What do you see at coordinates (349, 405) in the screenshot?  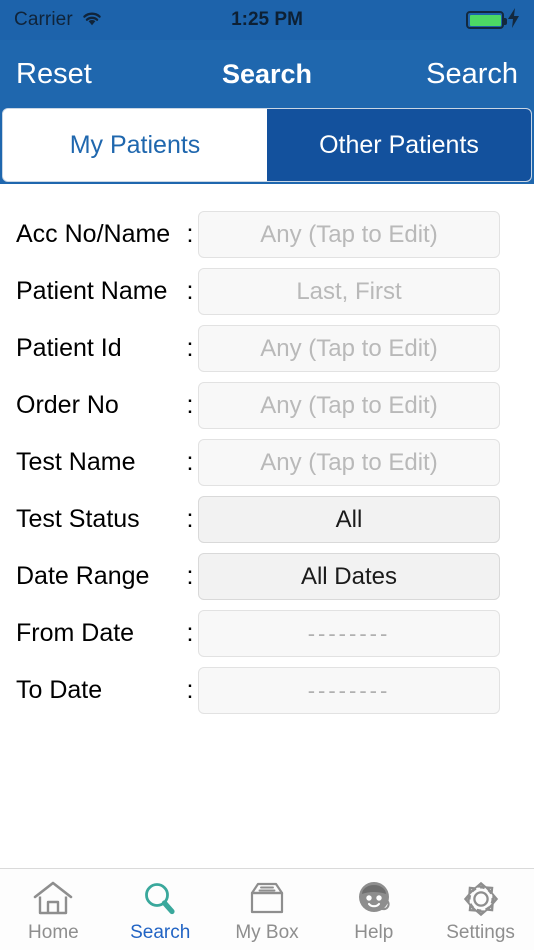 I see `order-no-input: Any (Tap to Edit)` at bounding box center [349, 405].